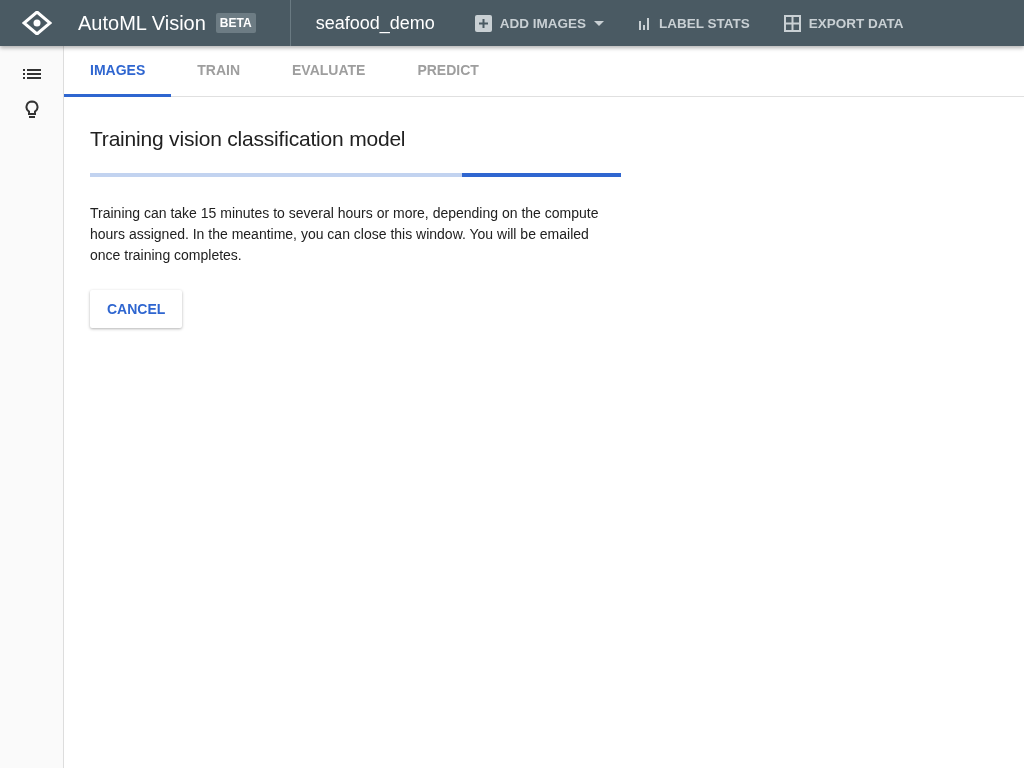 The image size is (1024, 768). I want to click on diamond-logo-icon, so click(37, 23).